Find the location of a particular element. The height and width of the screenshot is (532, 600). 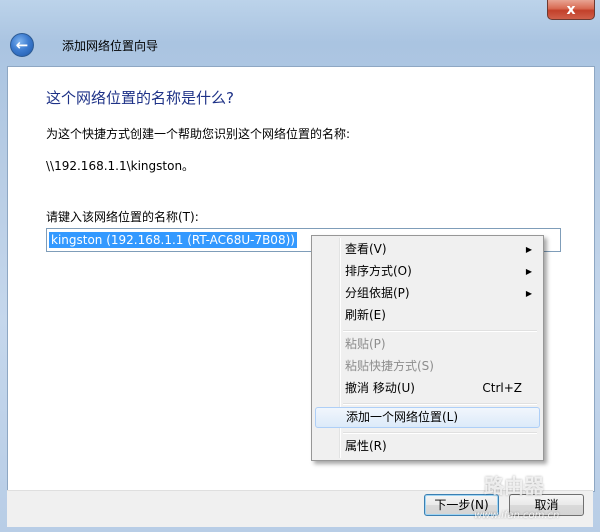

description-text: 为这个快捷方式创建一个帮助您识别这个网络位置的名称: is located at coordinates (198, 134).